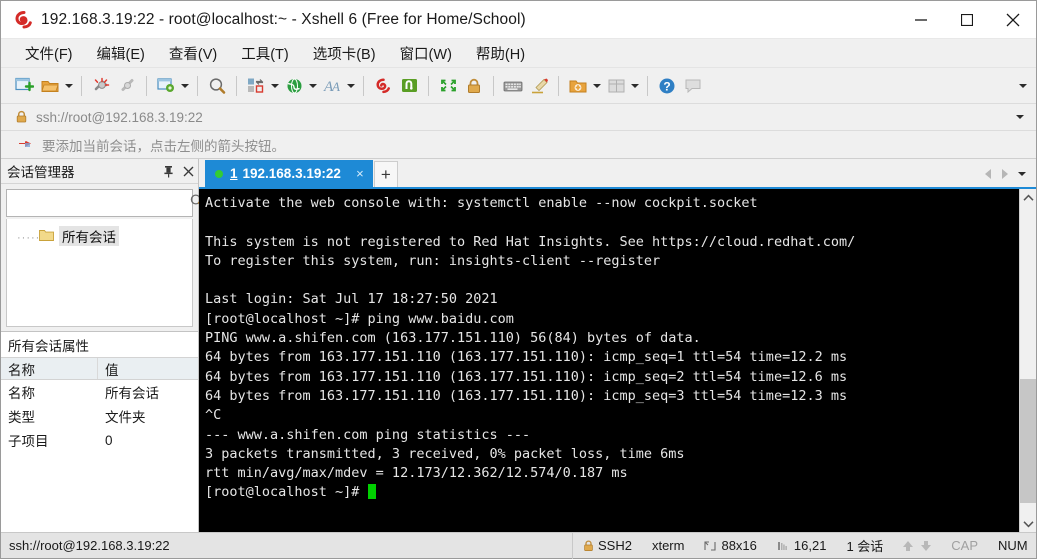 The height and width of the screenshot is (559, 1037). Describe the element at coordinates (101, 203) in the screenshot. I see `session-search-input` at that location.